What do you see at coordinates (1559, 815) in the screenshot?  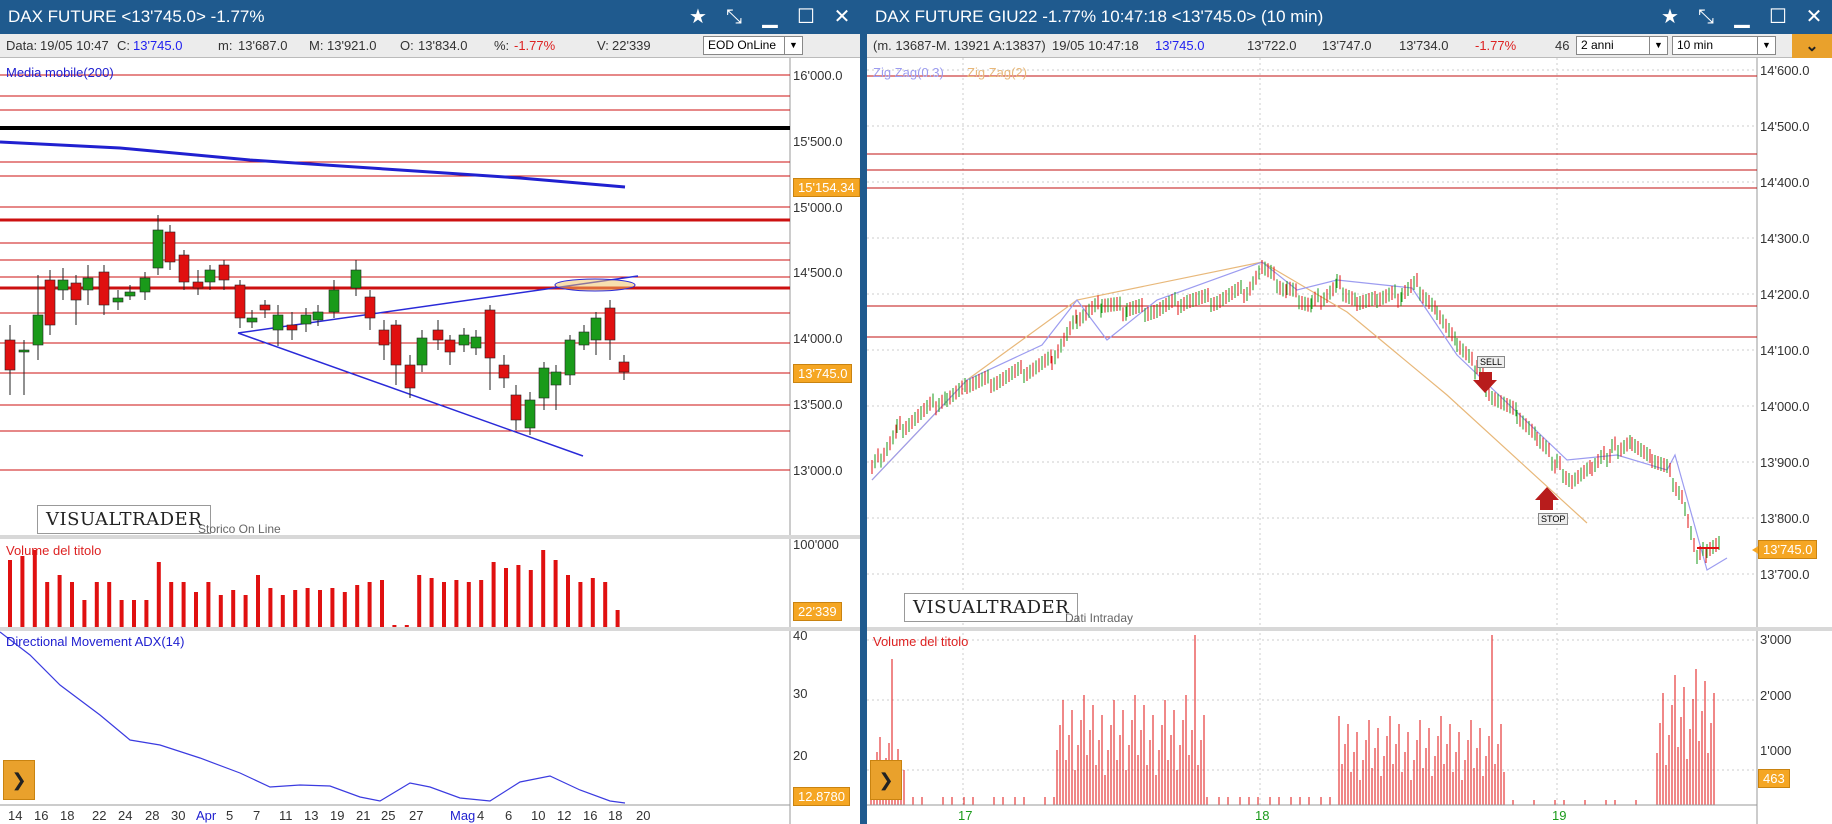 I see `x-axis-label: 19` at bounding box center [1559, 815].